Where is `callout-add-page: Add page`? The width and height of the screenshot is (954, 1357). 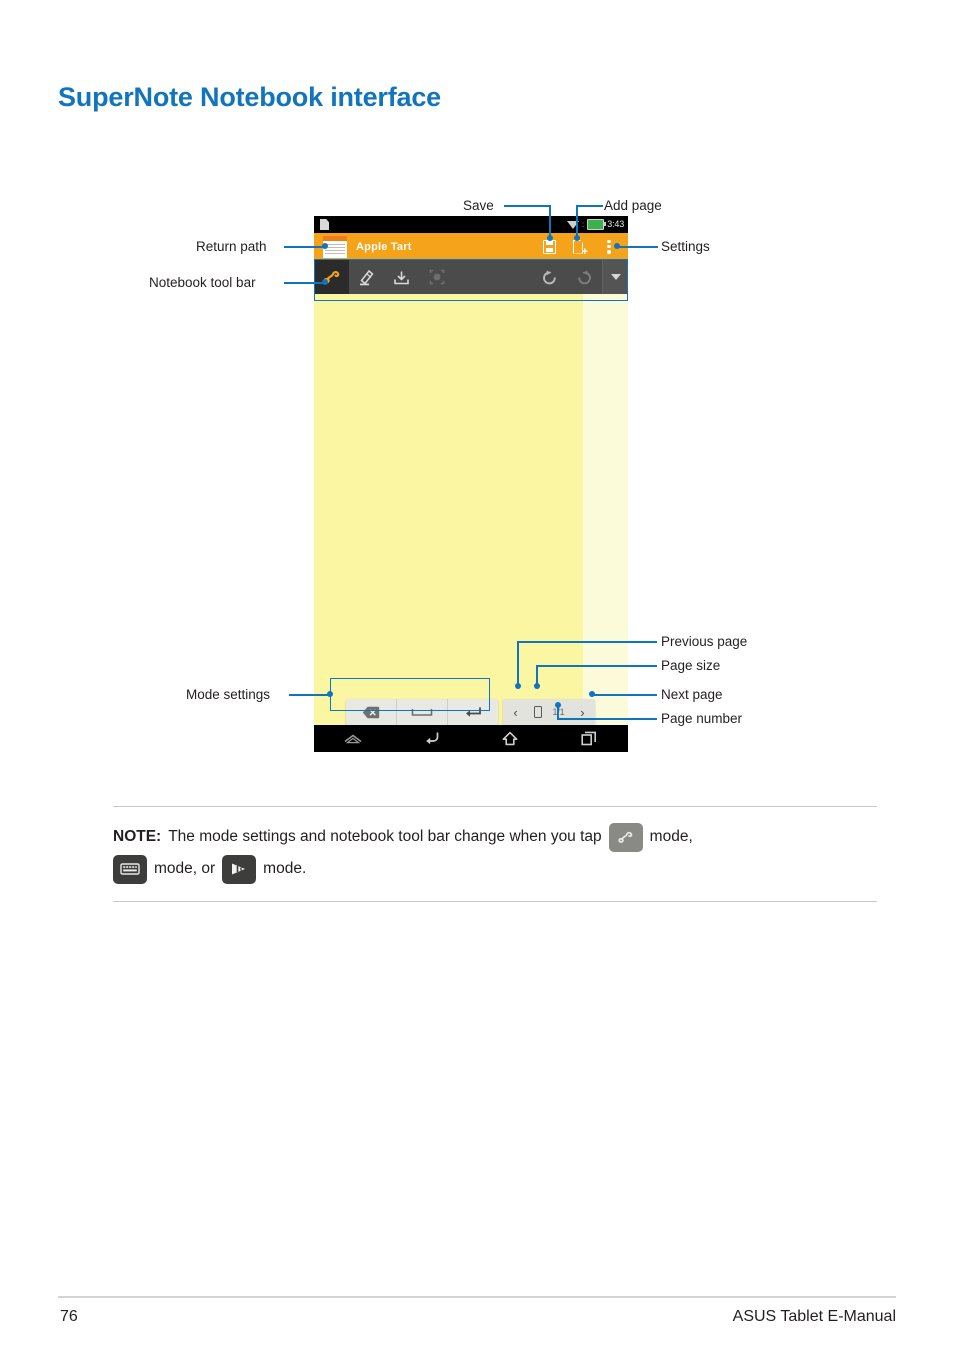
callout-add-page: Add page is located at coordinates (633, 205).